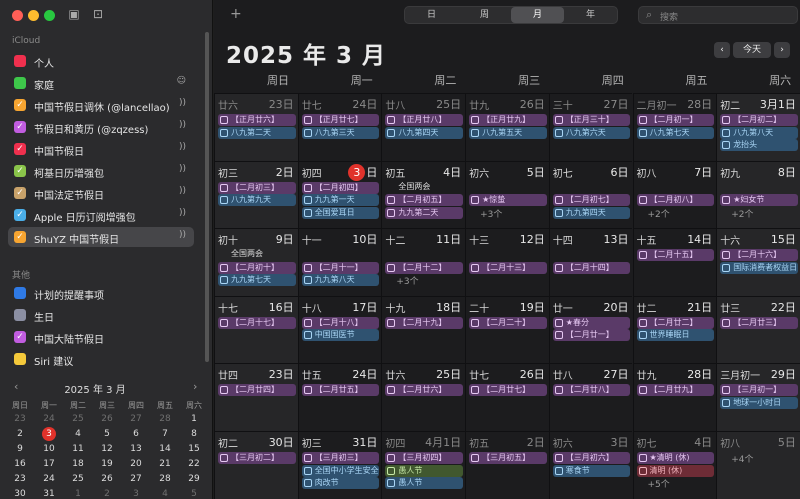 The height and width of the screenshot is (499, 800). What do you see at coordinates (257, 187) in the screenshot?
I see `event-item: 【二月初三】` at bounding box center [257, 187].